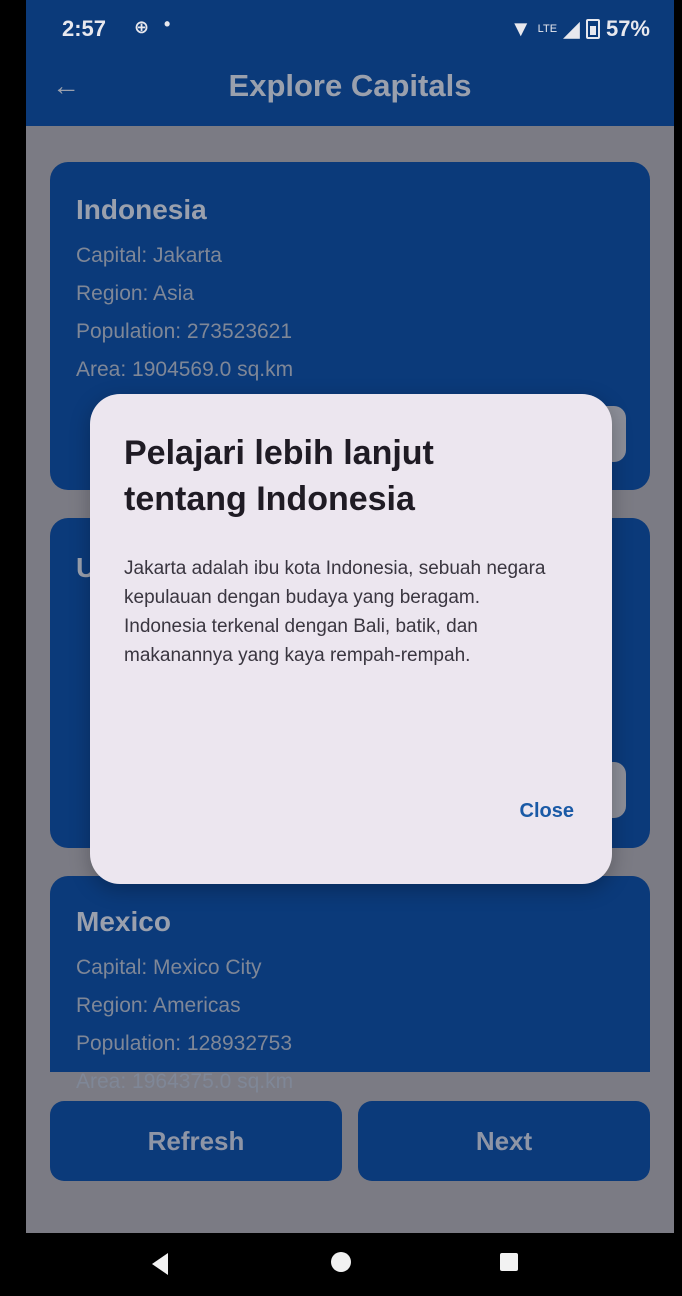 The image size is (682, 1296). Describe the element at coordinates (149, 255) in the screenshot. I see `country-capital: Capital: Jakarta` at that location.